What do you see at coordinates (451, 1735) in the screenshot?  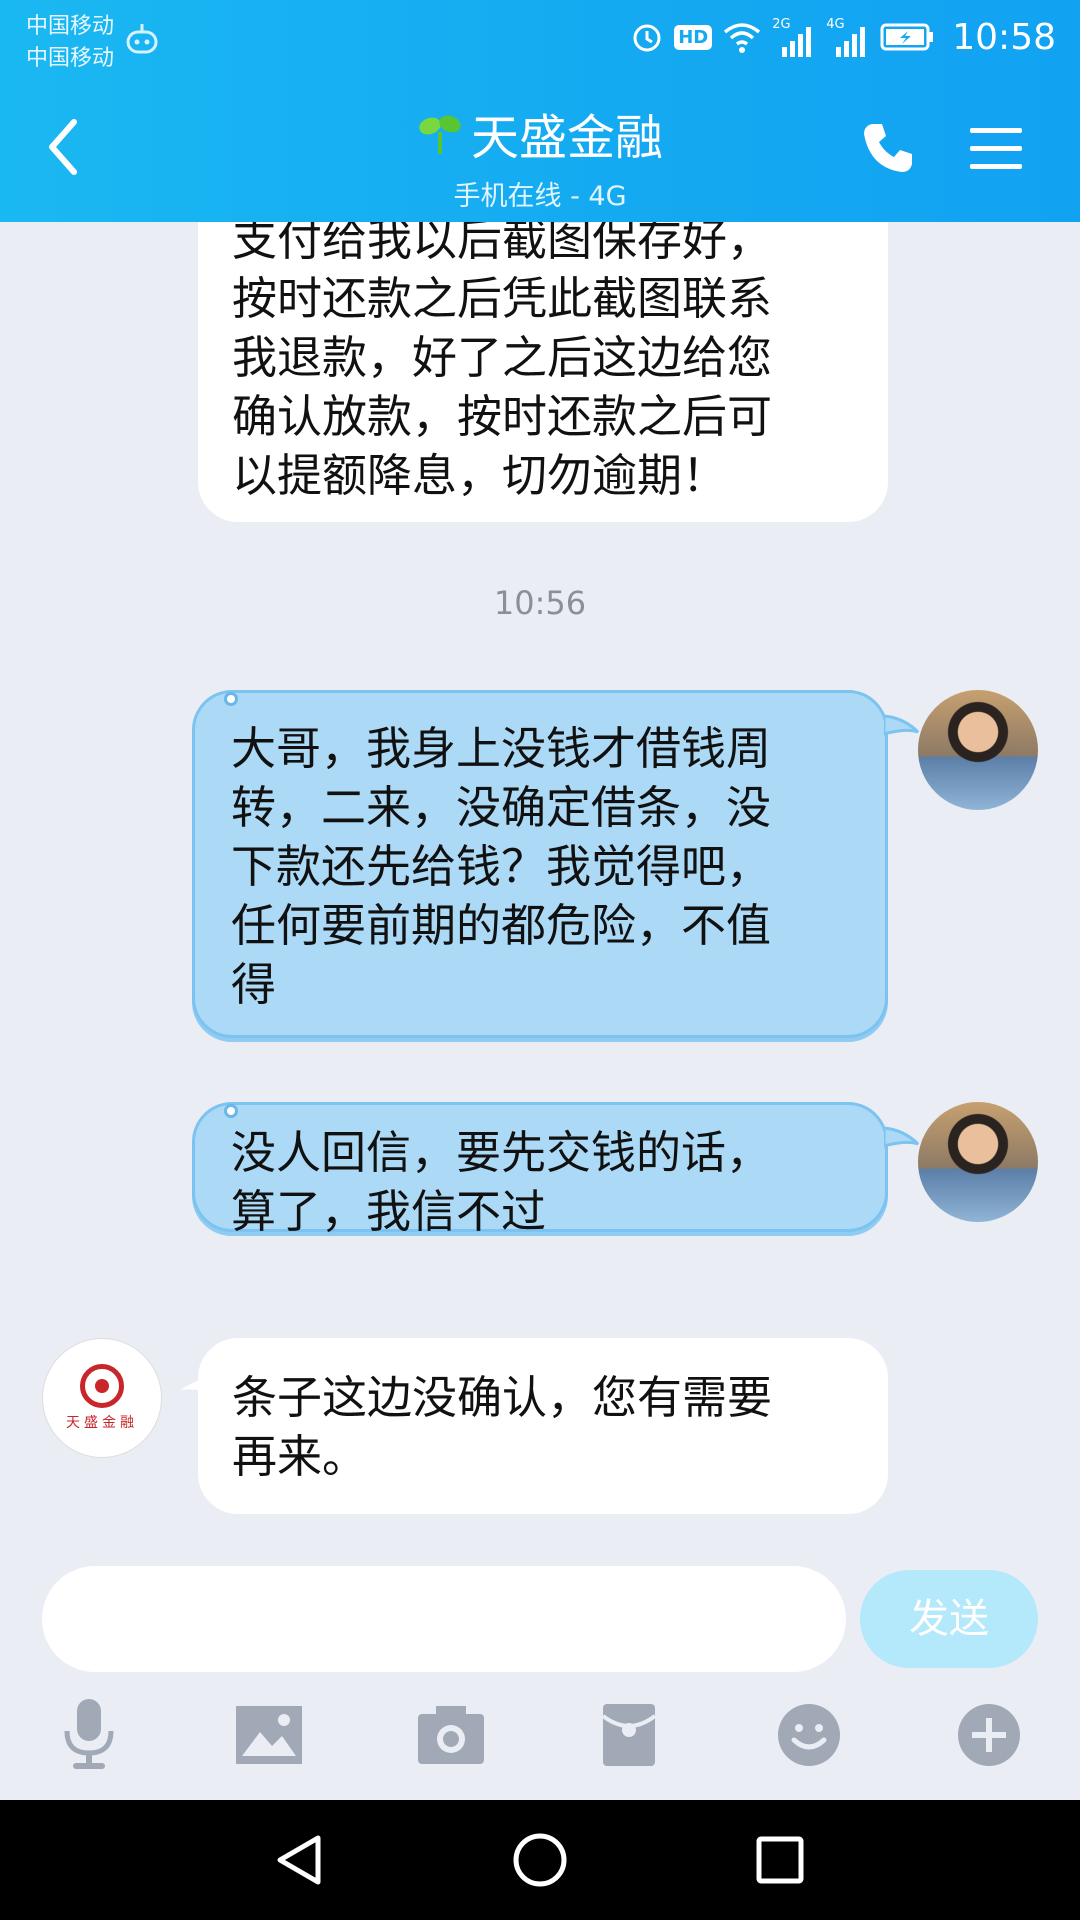 I see `camera-icon` at bounding box center [451, 1735].